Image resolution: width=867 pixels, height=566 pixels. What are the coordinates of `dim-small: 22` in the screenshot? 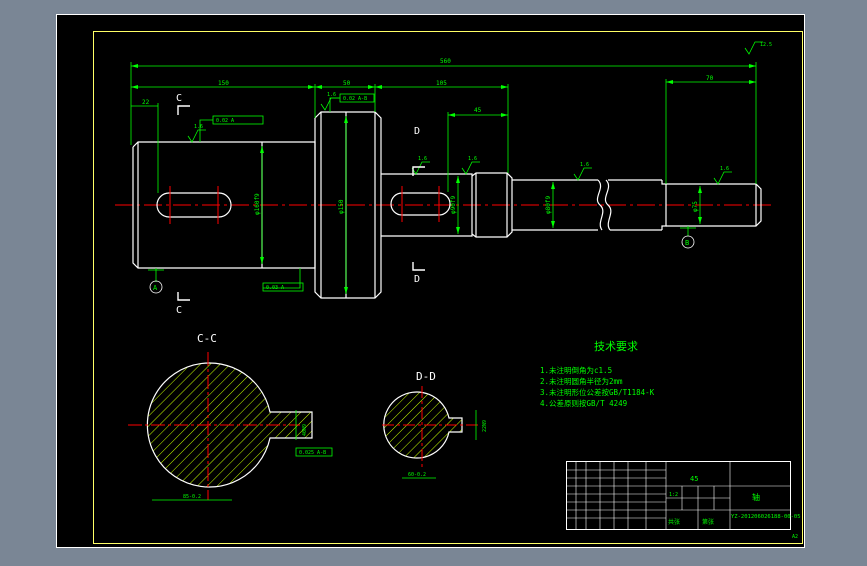 It's located at (146, 102).